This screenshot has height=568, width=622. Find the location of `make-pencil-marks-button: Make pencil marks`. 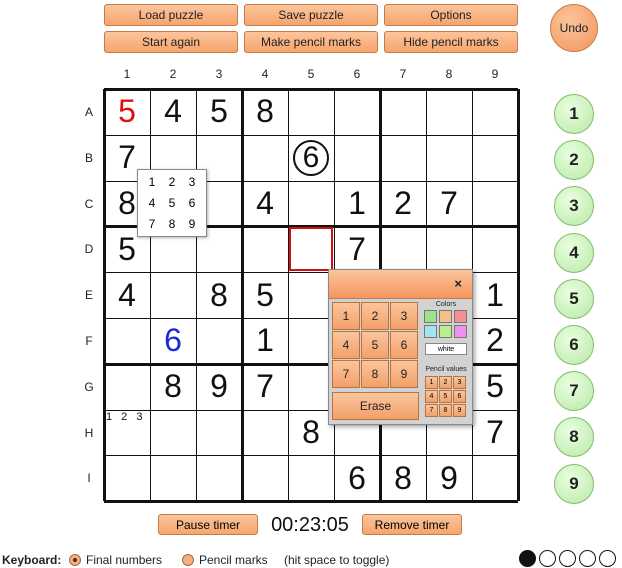

make-pencil-marks-button: Make pencil marks is located at coordinates (311, 42).